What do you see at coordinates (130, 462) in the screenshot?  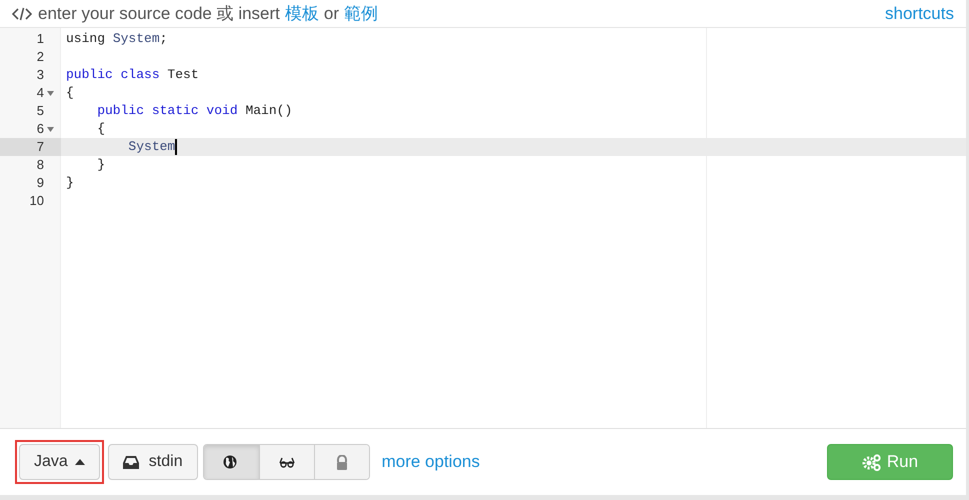 I see `inbox-icon` at bounding box center [130, 462].